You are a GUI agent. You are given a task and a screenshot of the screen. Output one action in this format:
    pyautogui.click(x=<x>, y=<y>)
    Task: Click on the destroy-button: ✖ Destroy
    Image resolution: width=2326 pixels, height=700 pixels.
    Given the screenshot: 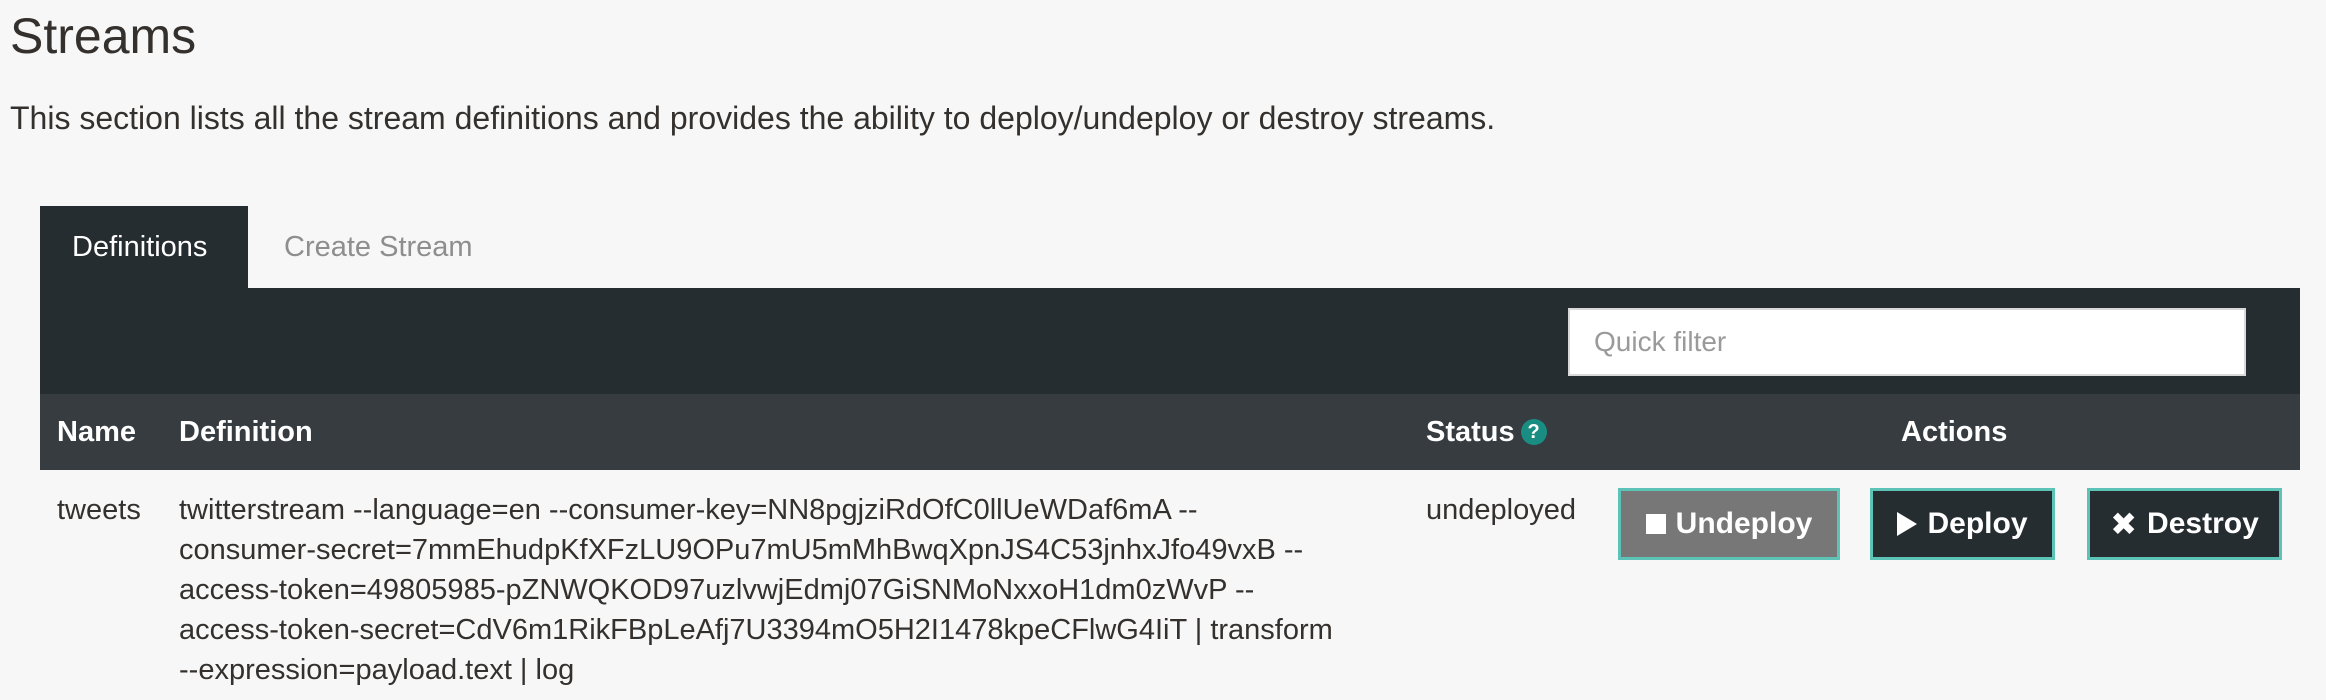 What is the action you would take?
    pyautogui.click(x=2184, y=524)
    